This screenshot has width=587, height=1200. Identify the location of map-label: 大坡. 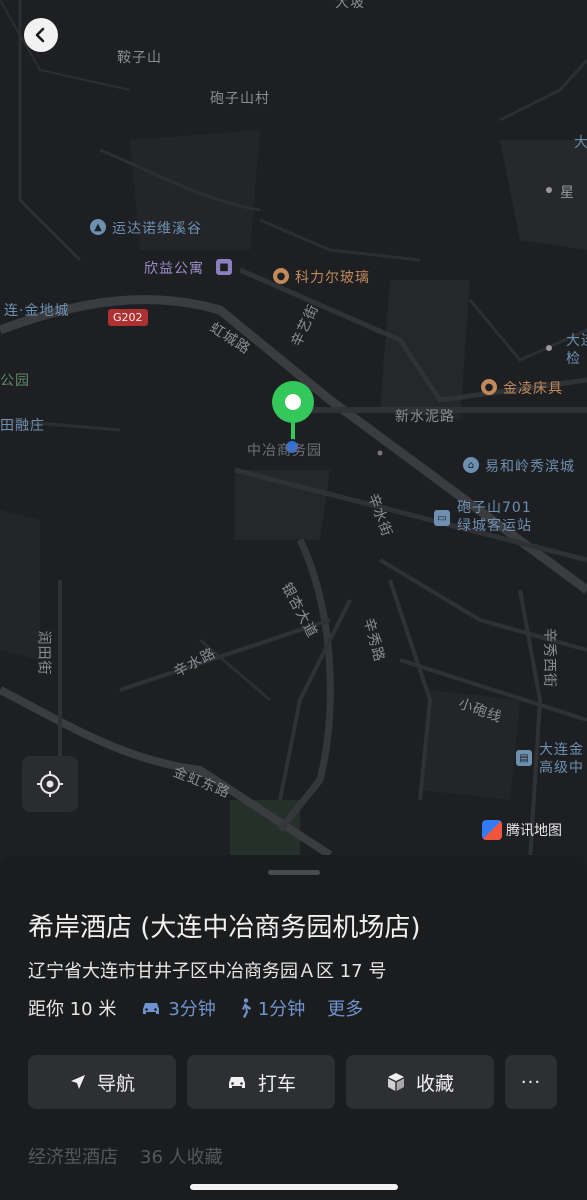
(350, 5).